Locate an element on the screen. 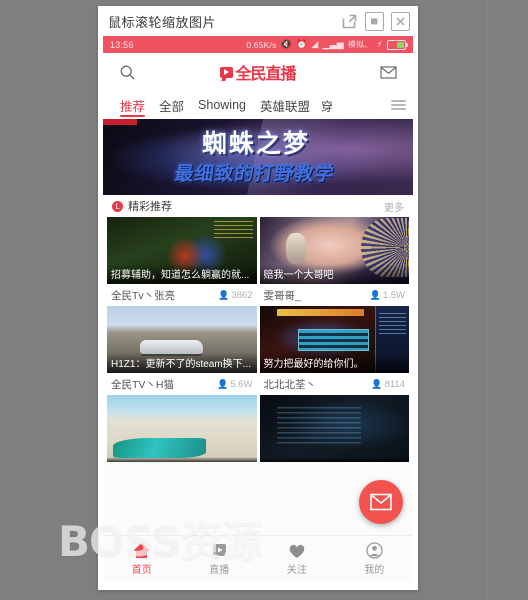 Image resolution: width=528 pixels, height=600 pixels. nav-label: 首页 is located at coordinates (141, 570).